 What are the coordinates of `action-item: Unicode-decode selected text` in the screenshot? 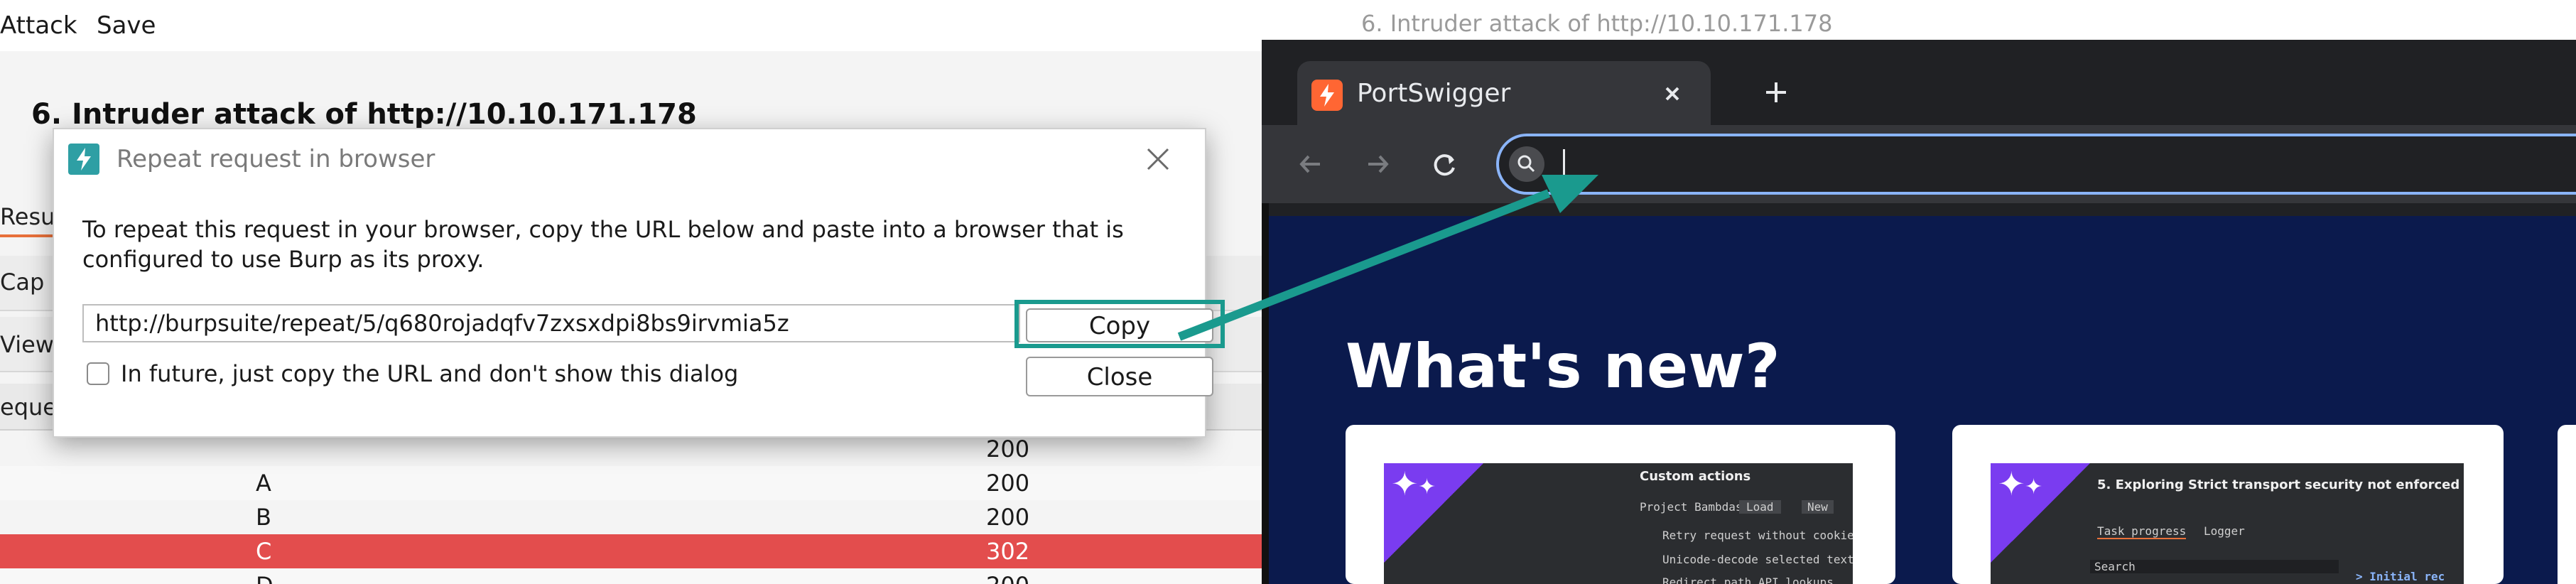 It's located at (1757, 559).